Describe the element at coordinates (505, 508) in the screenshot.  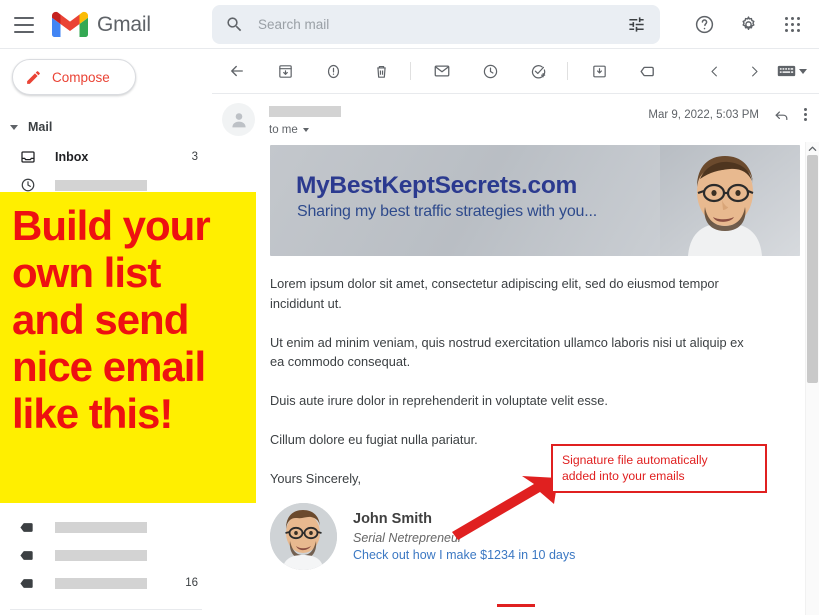
I see `callout-arrow` at that location.